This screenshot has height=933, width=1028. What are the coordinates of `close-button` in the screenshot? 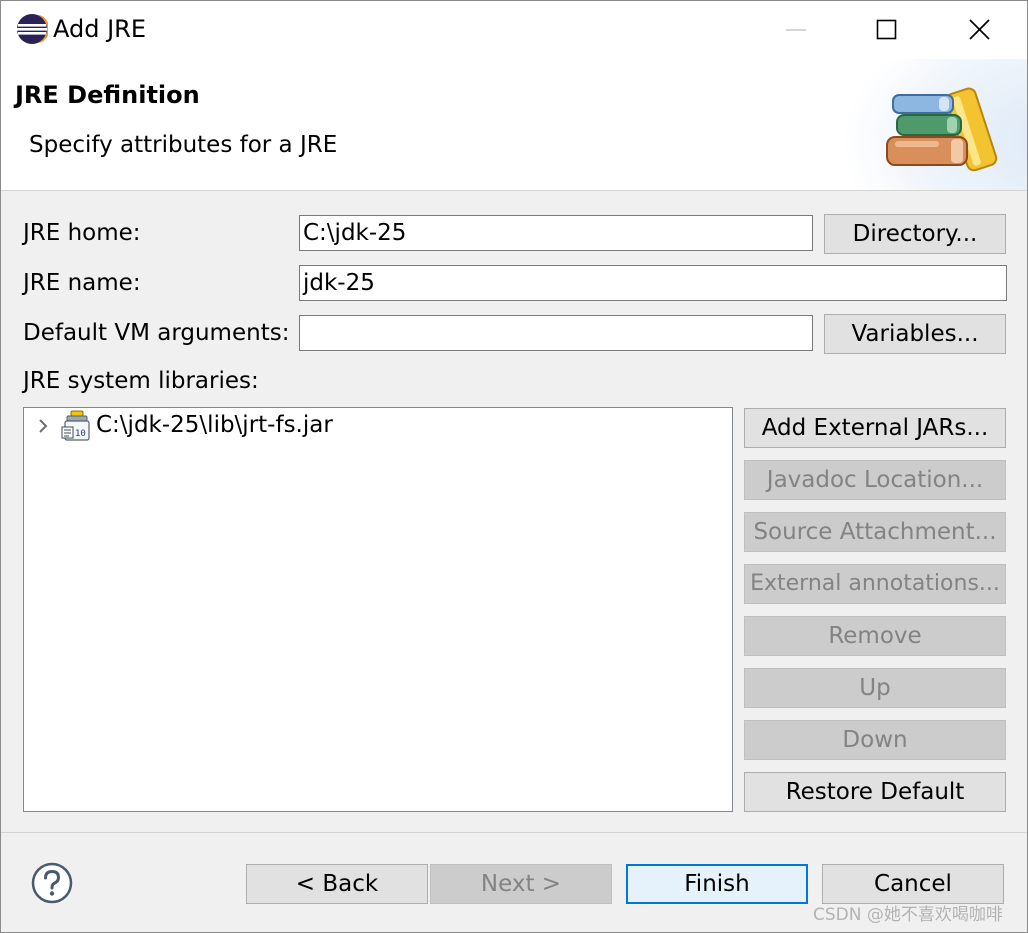 It's located at (979, 30).